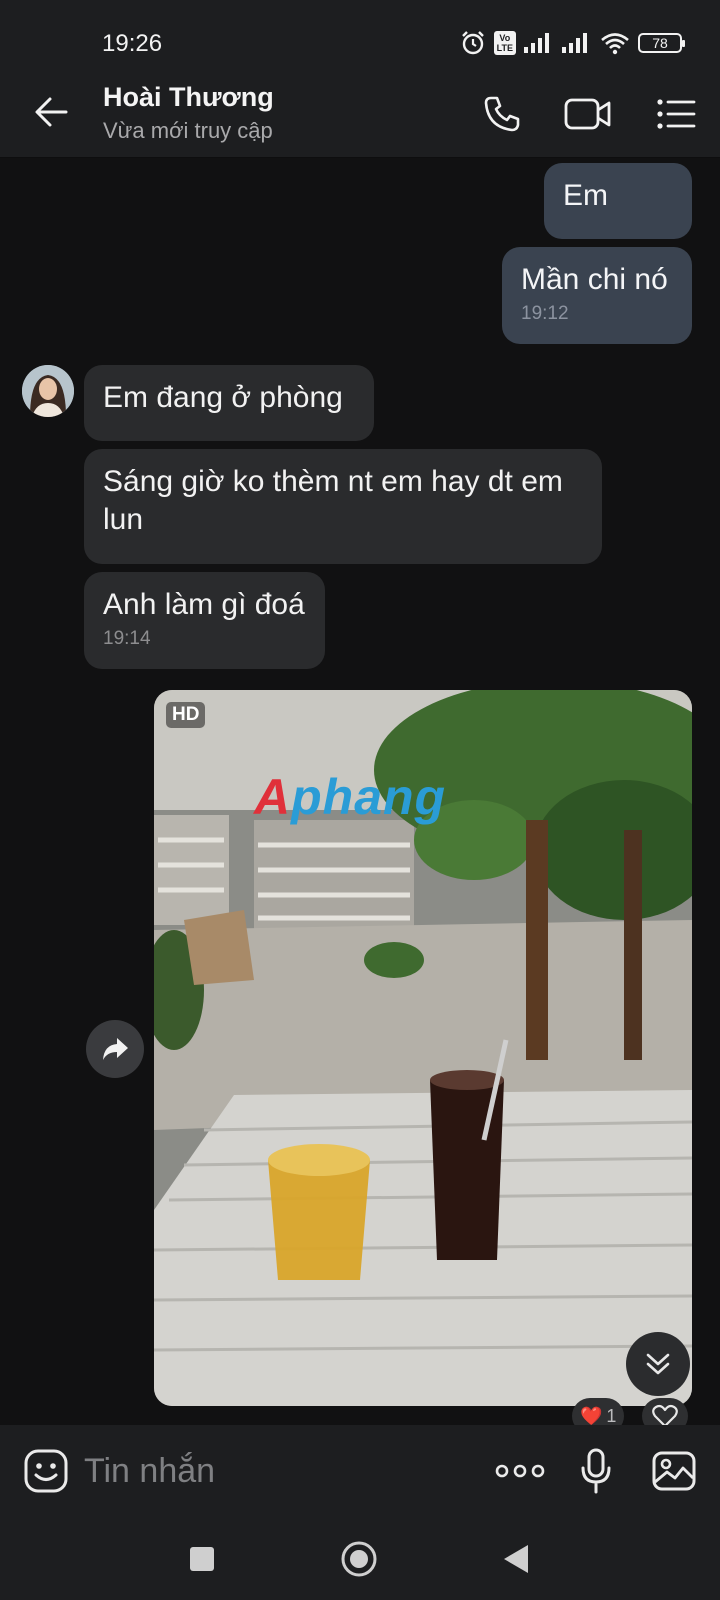  What do you see at coordinates (274, 1471) in the screenshot?
I see `message-input` at bounding box center [274, 1471].